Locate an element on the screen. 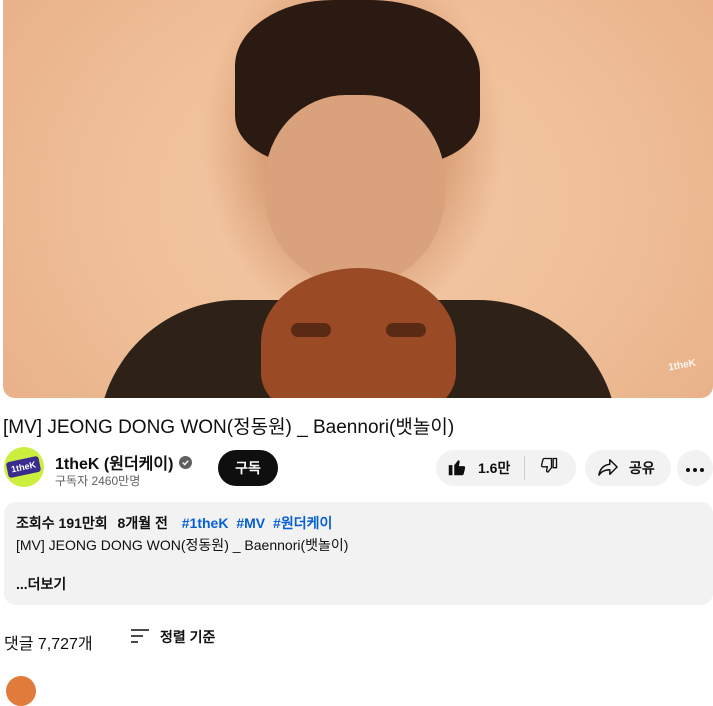 Image resolution: width=713 pixels, height=706 pixels. mask-eye-right is located at coordinates (406, 330).